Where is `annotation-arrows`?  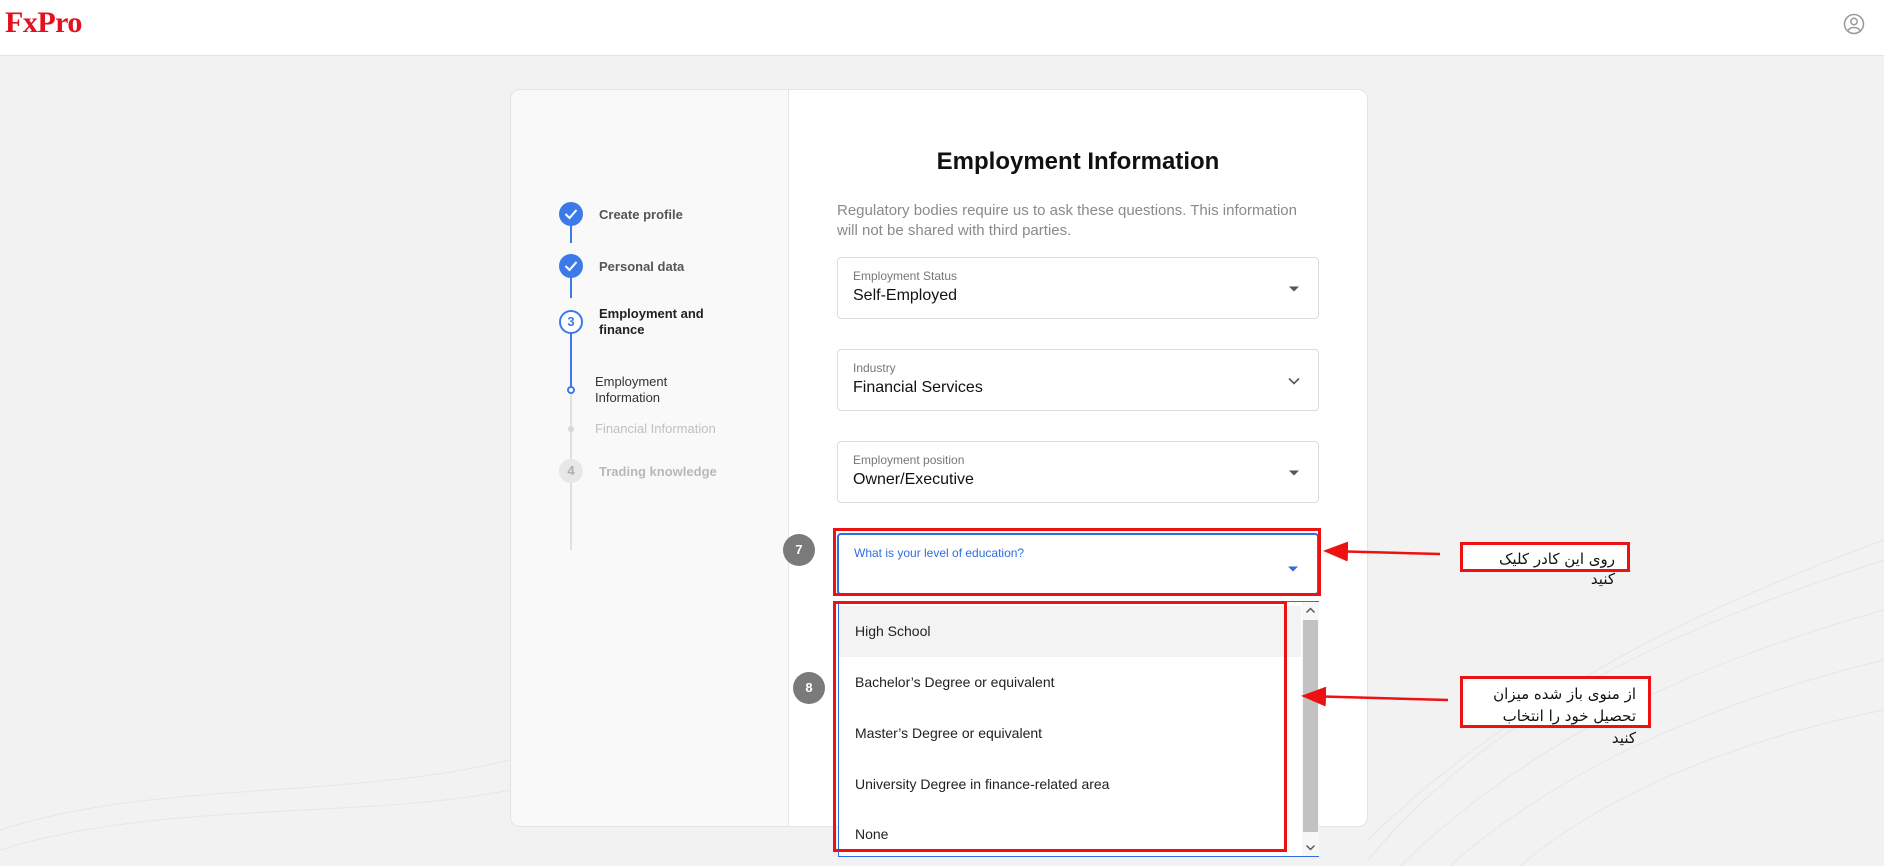 annotation-arrows is located at coordinates (1375, 624).